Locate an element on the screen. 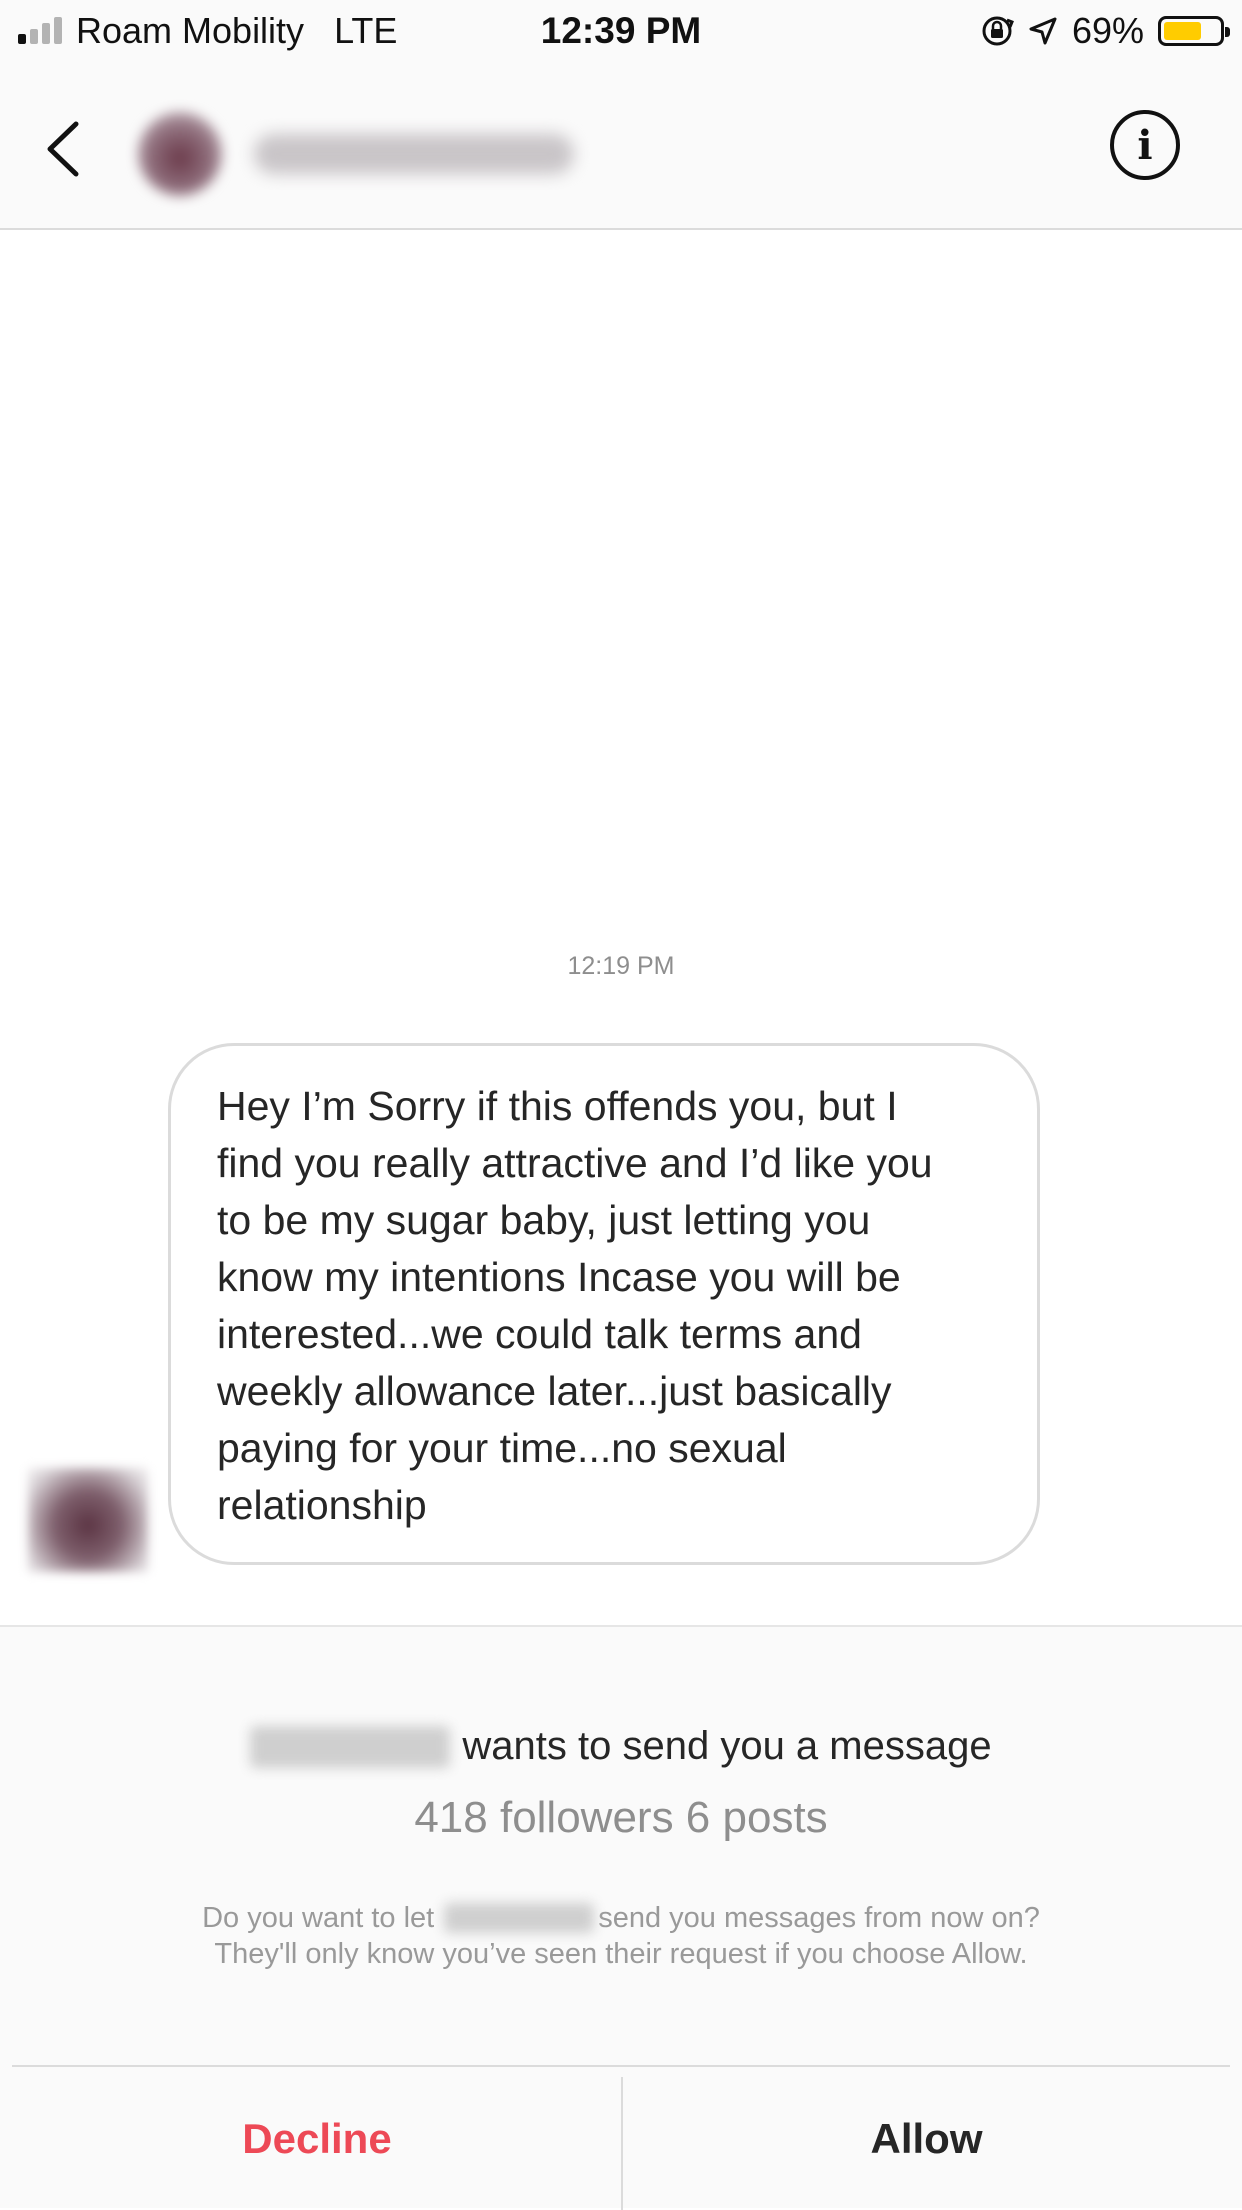 The height and width of the screenshot is (2210, 1242). message-line: interested...we could talk terms and is located at coordinates (539, 1334).